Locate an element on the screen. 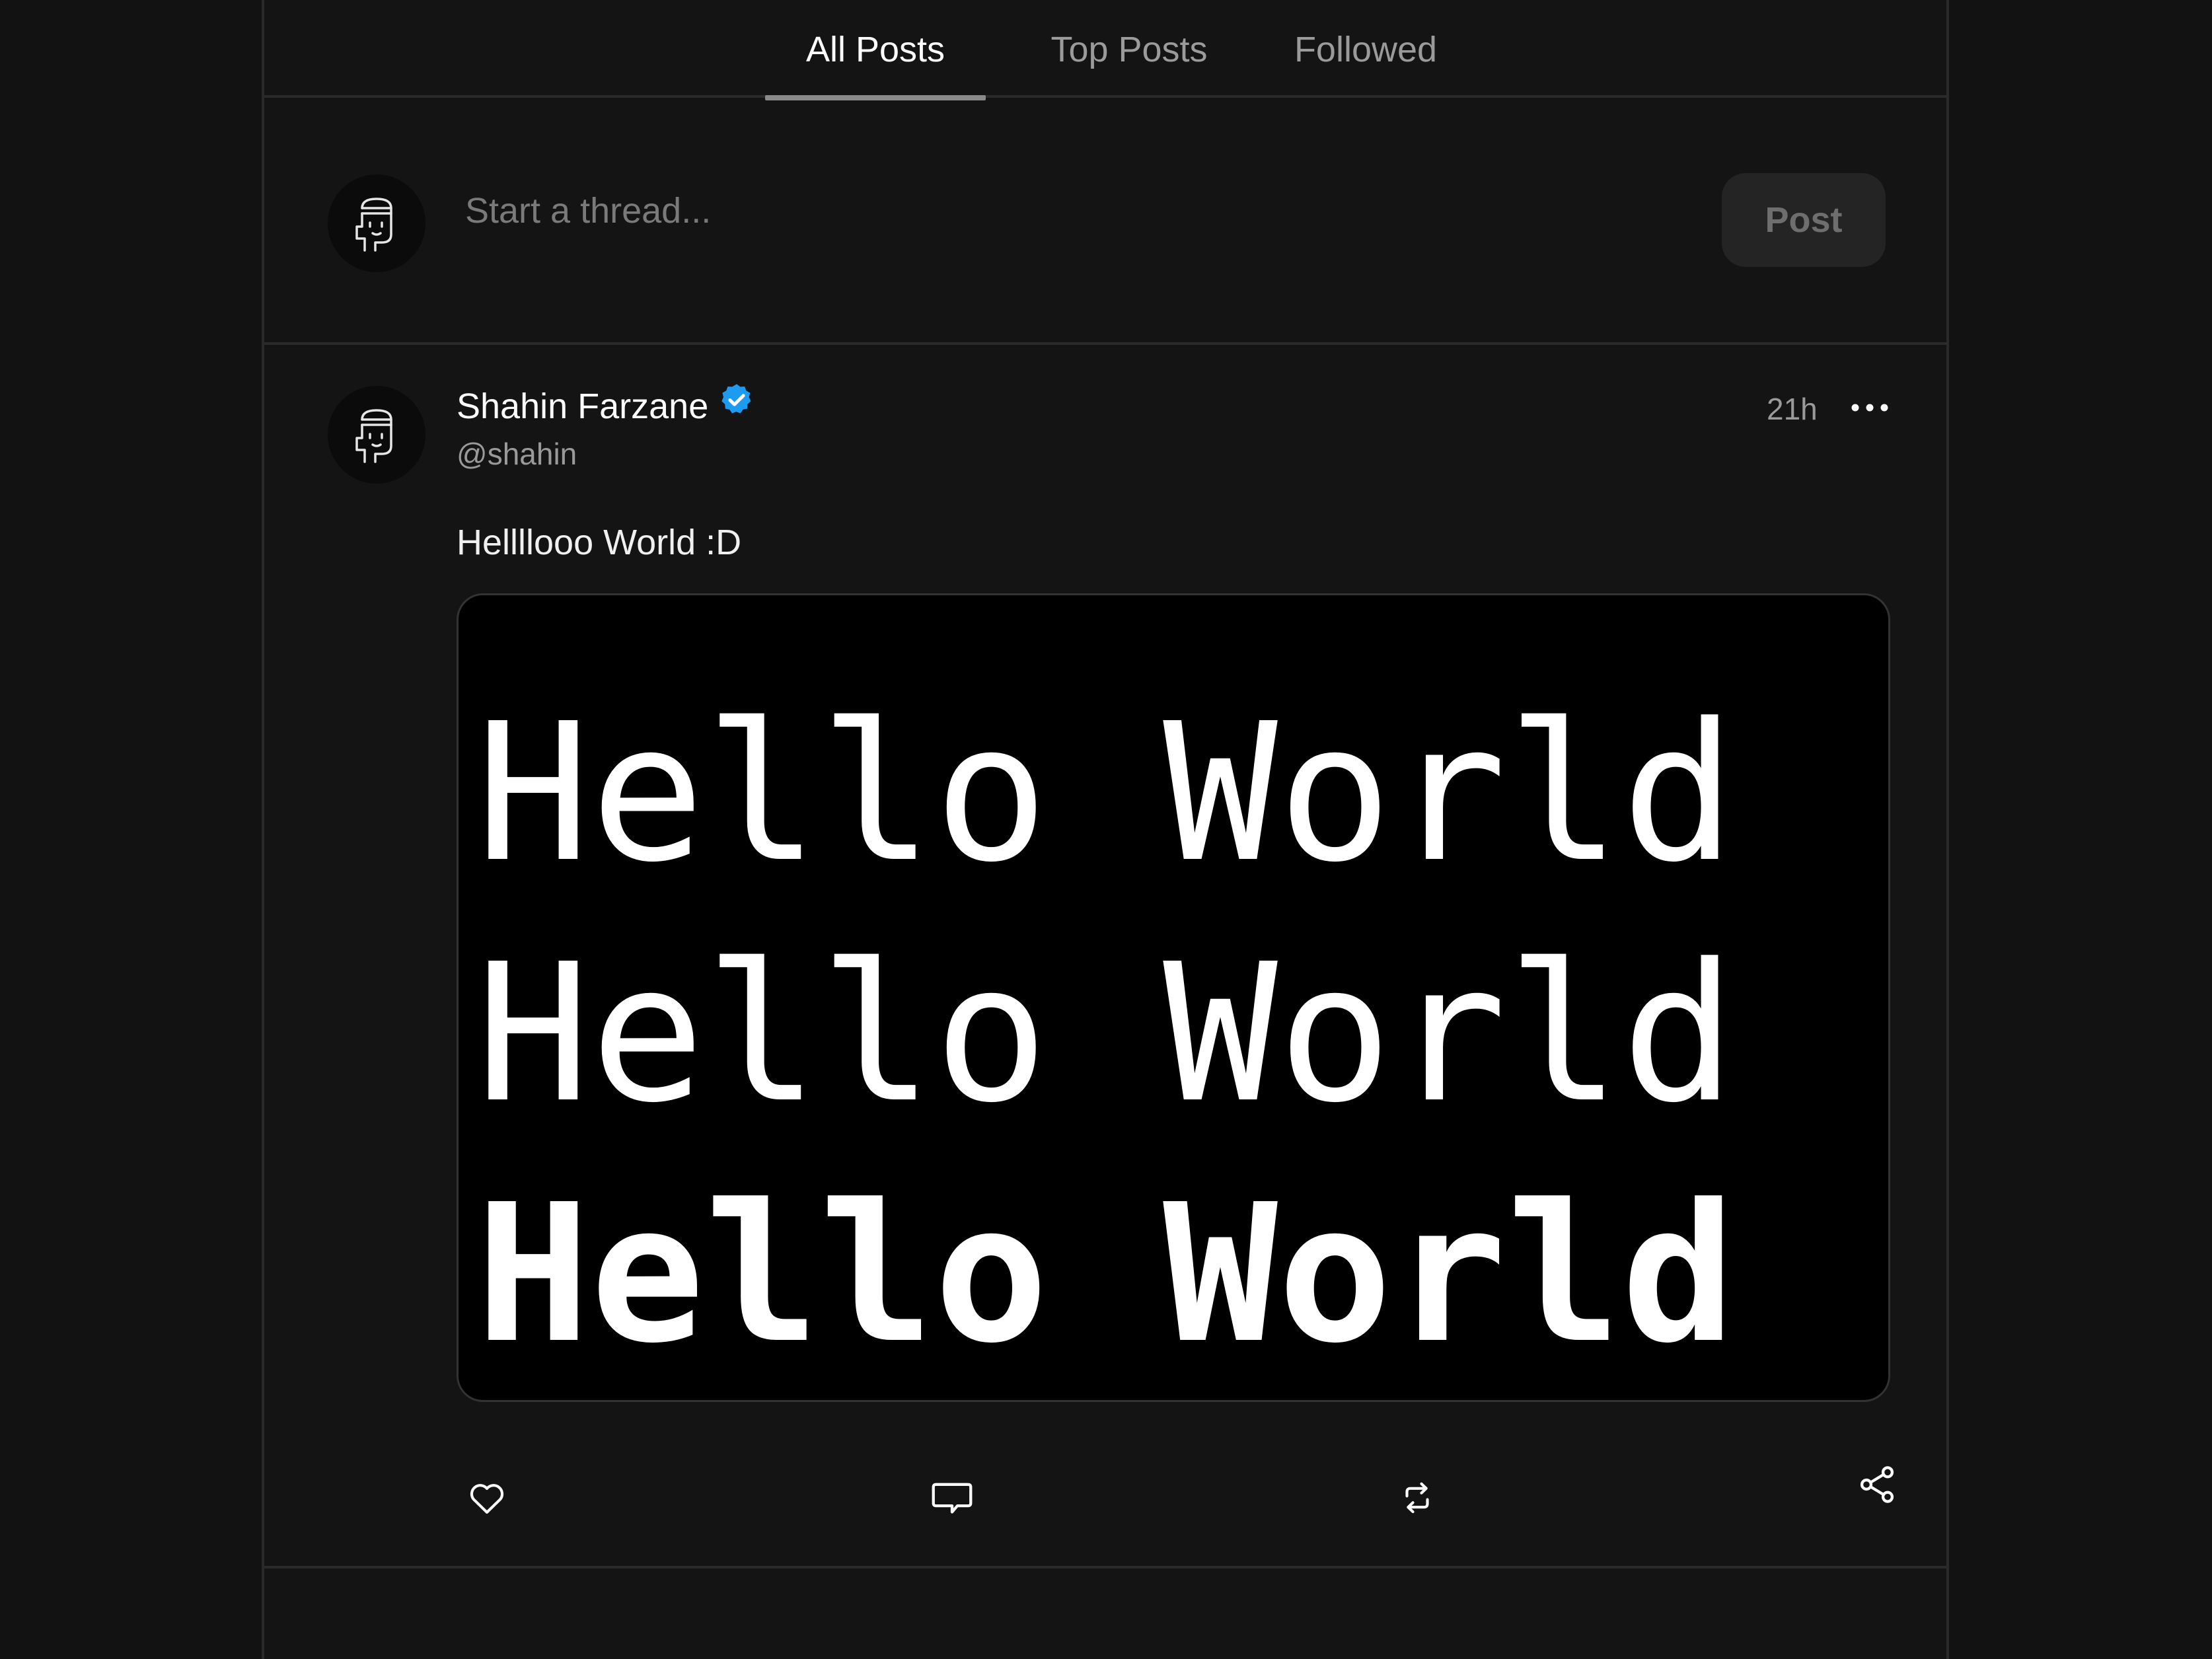 The image size is (2212, 1659). tab-followed-label: Followed is located at coordinates (1366, 50).